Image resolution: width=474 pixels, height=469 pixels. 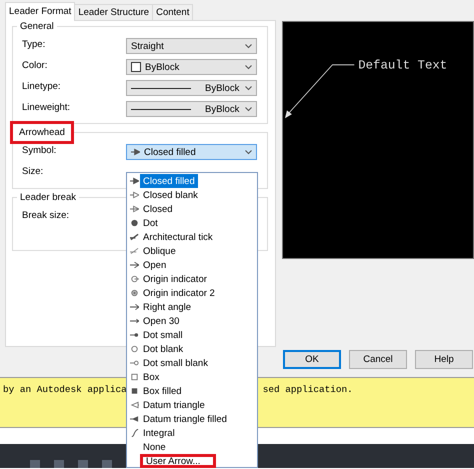 What do you see at coordinates (150, 223) in the screenshot?
I see `dropdown-option: Dot` at bounding box center [150, 223].